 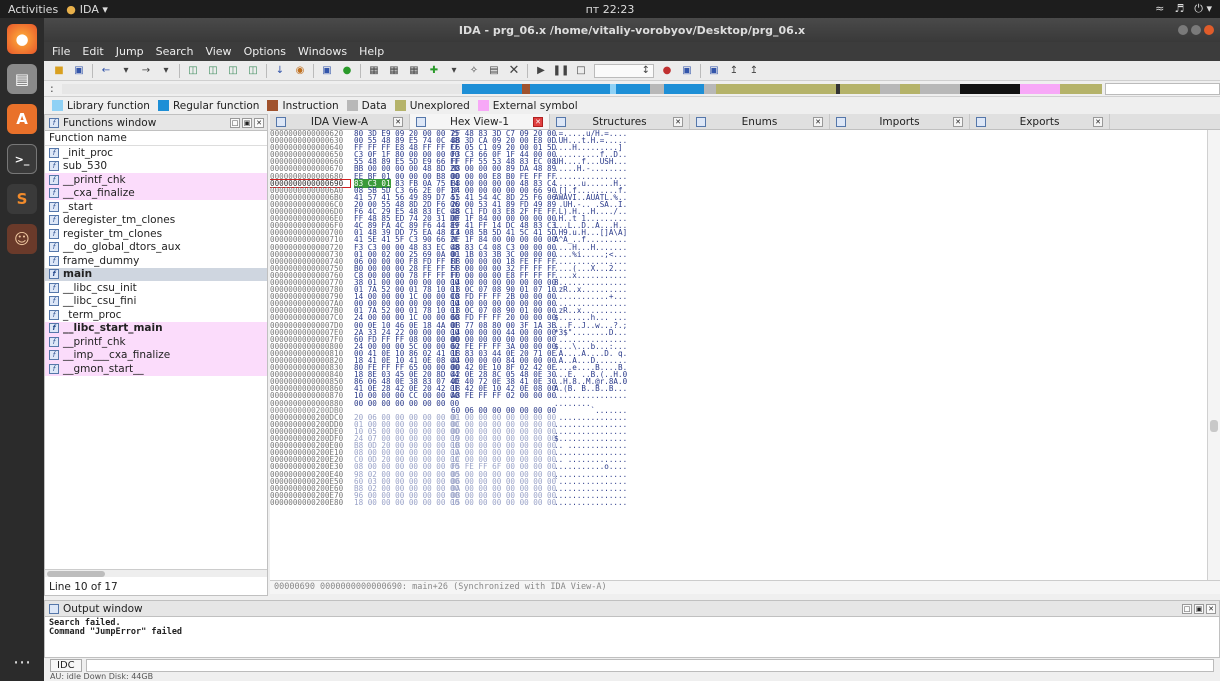 I want to click on hex-vertical-scrollbar, so click(x=1213, y=355).